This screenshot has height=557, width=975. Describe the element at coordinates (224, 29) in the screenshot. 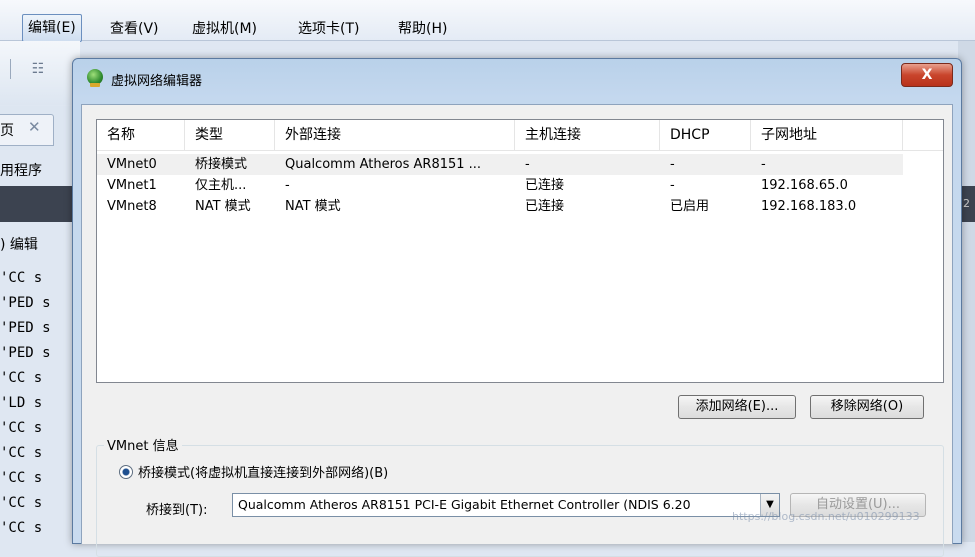

I see `menu-vm: 虚拟机(M)` at that location.